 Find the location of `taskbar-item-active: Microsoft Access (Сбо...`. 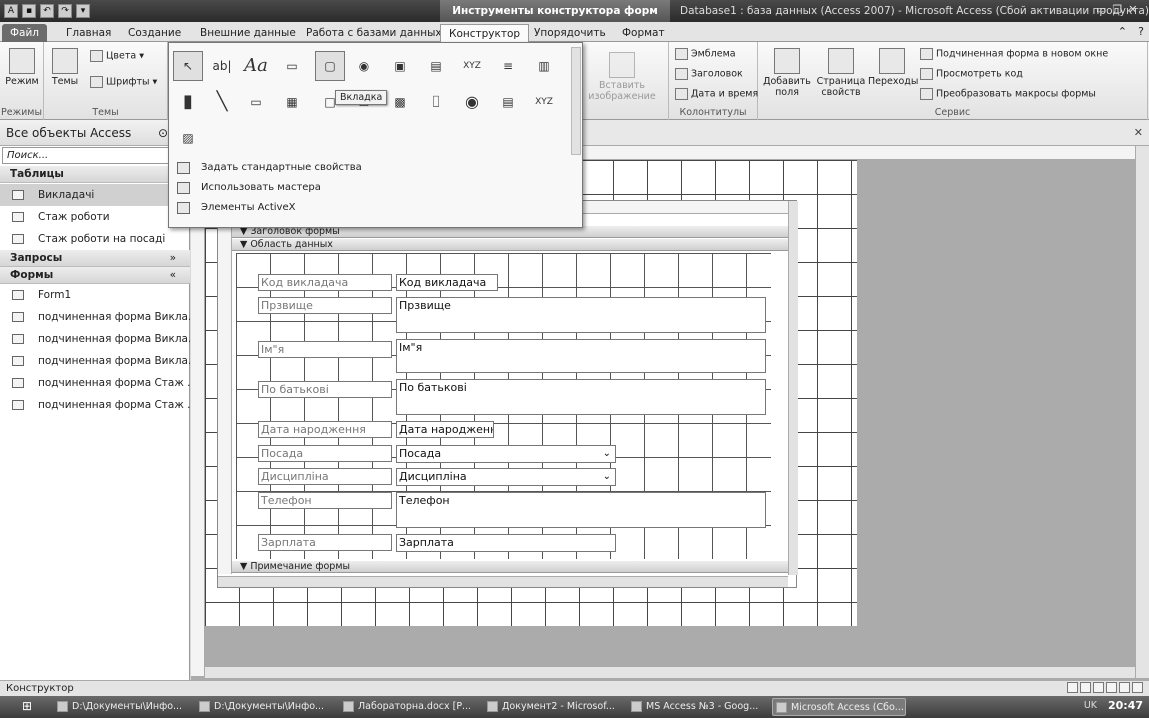

taskbar-item-active: Microsoft Access (Сбо... is located at coordinates (839, 707).